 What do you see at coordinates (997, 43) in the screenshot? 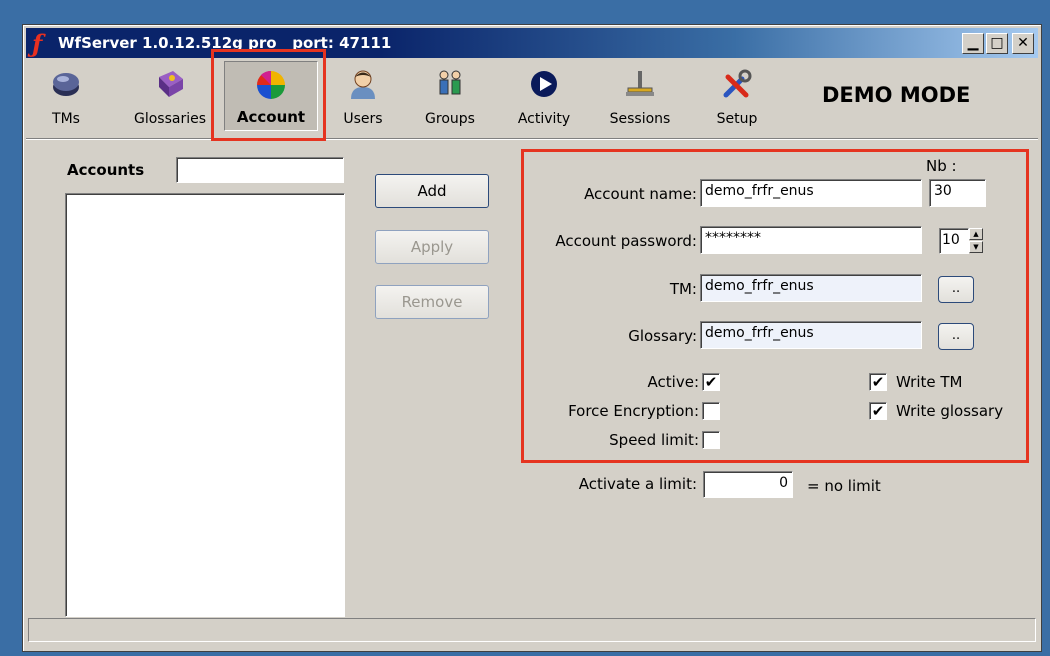
I see `maximize-button: □` at bounding box center [997, 43].